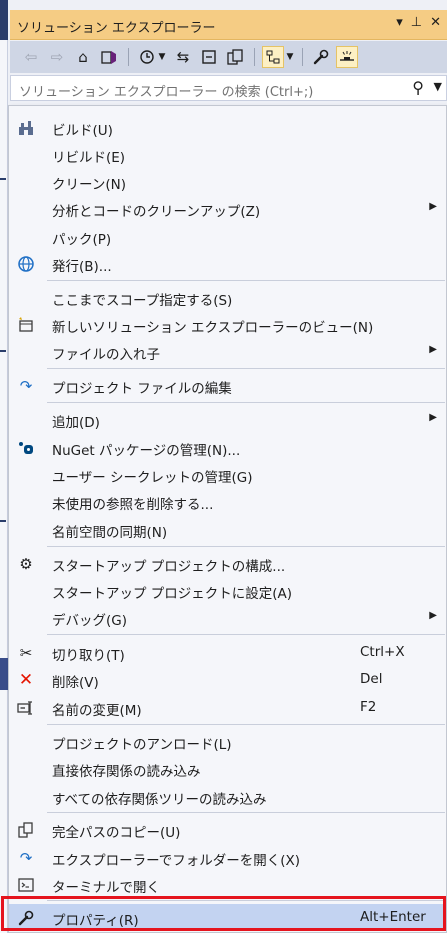  What do you see at coordinates (321, 57) in the screenshot?
I see `properties-wrench-icon` at bounding box center [321, 57].